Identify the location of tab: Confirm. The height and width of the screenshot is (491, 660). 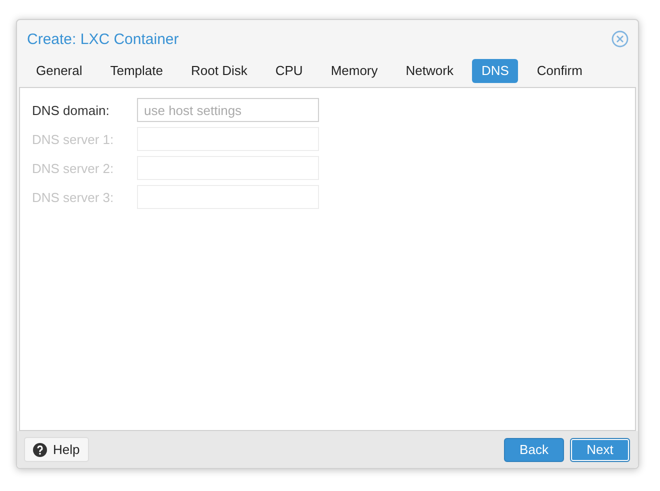
(560, 71).